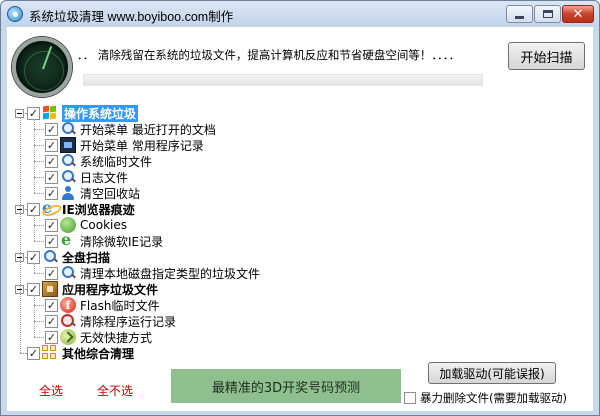  Describe the element at coordinates (50, 113) in the screenshot. I see `windows-logo-icon` at that location.